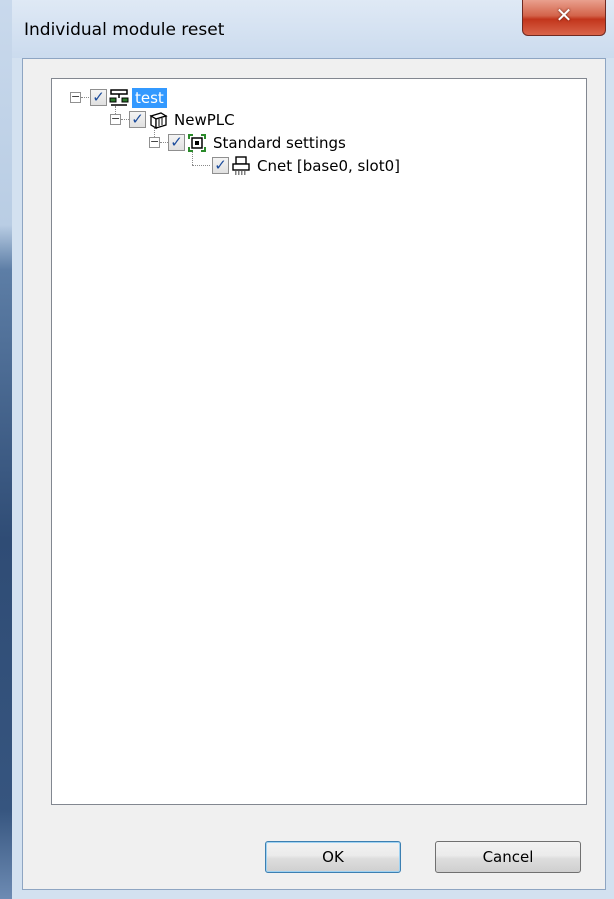 Image resolution: width=614 pixels, height=899 pixels. What do you see at coordinates (6, 449) in the screenshot?
I see `background-window-edge` at bounding box center [6, 449].